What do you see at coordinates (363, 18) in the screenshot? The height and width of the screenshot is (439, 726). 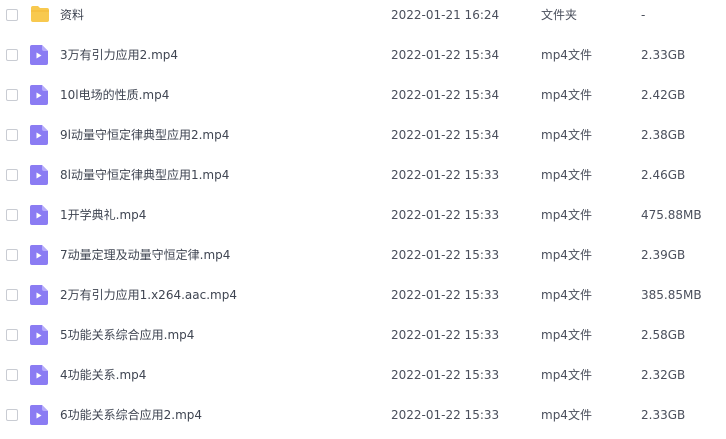 I see `file-row-folder: 资料 2022-01-21 16:24 文件夹 -` at bounding box center [363, 18].